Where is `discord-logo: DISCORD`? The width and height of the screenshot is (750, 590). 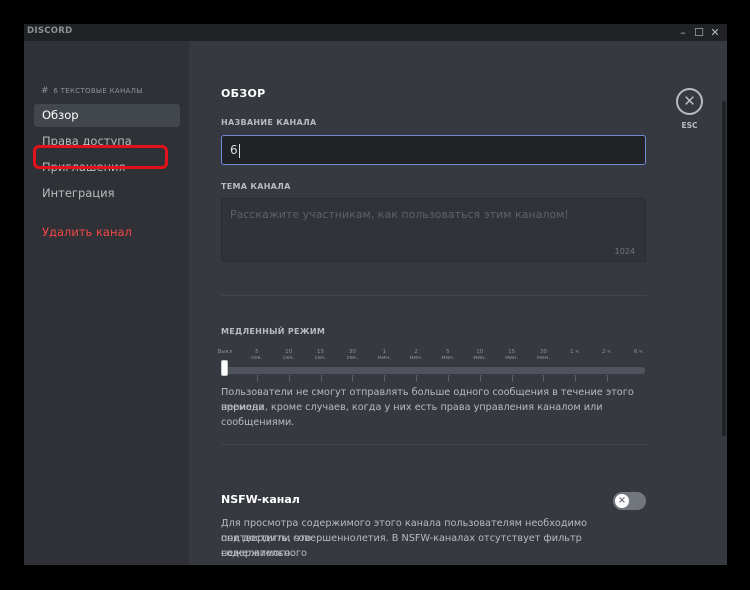 discord-logo: DISCORD is located at coordinates (50, 31).